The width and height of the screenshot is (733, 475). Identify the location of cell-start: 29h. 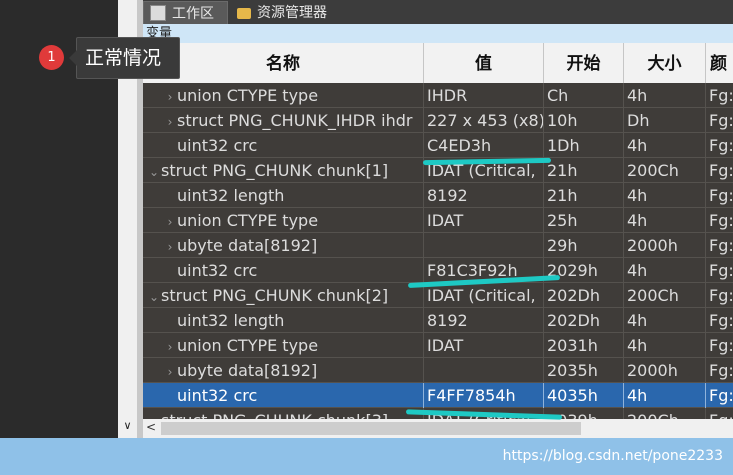
(584, 245).